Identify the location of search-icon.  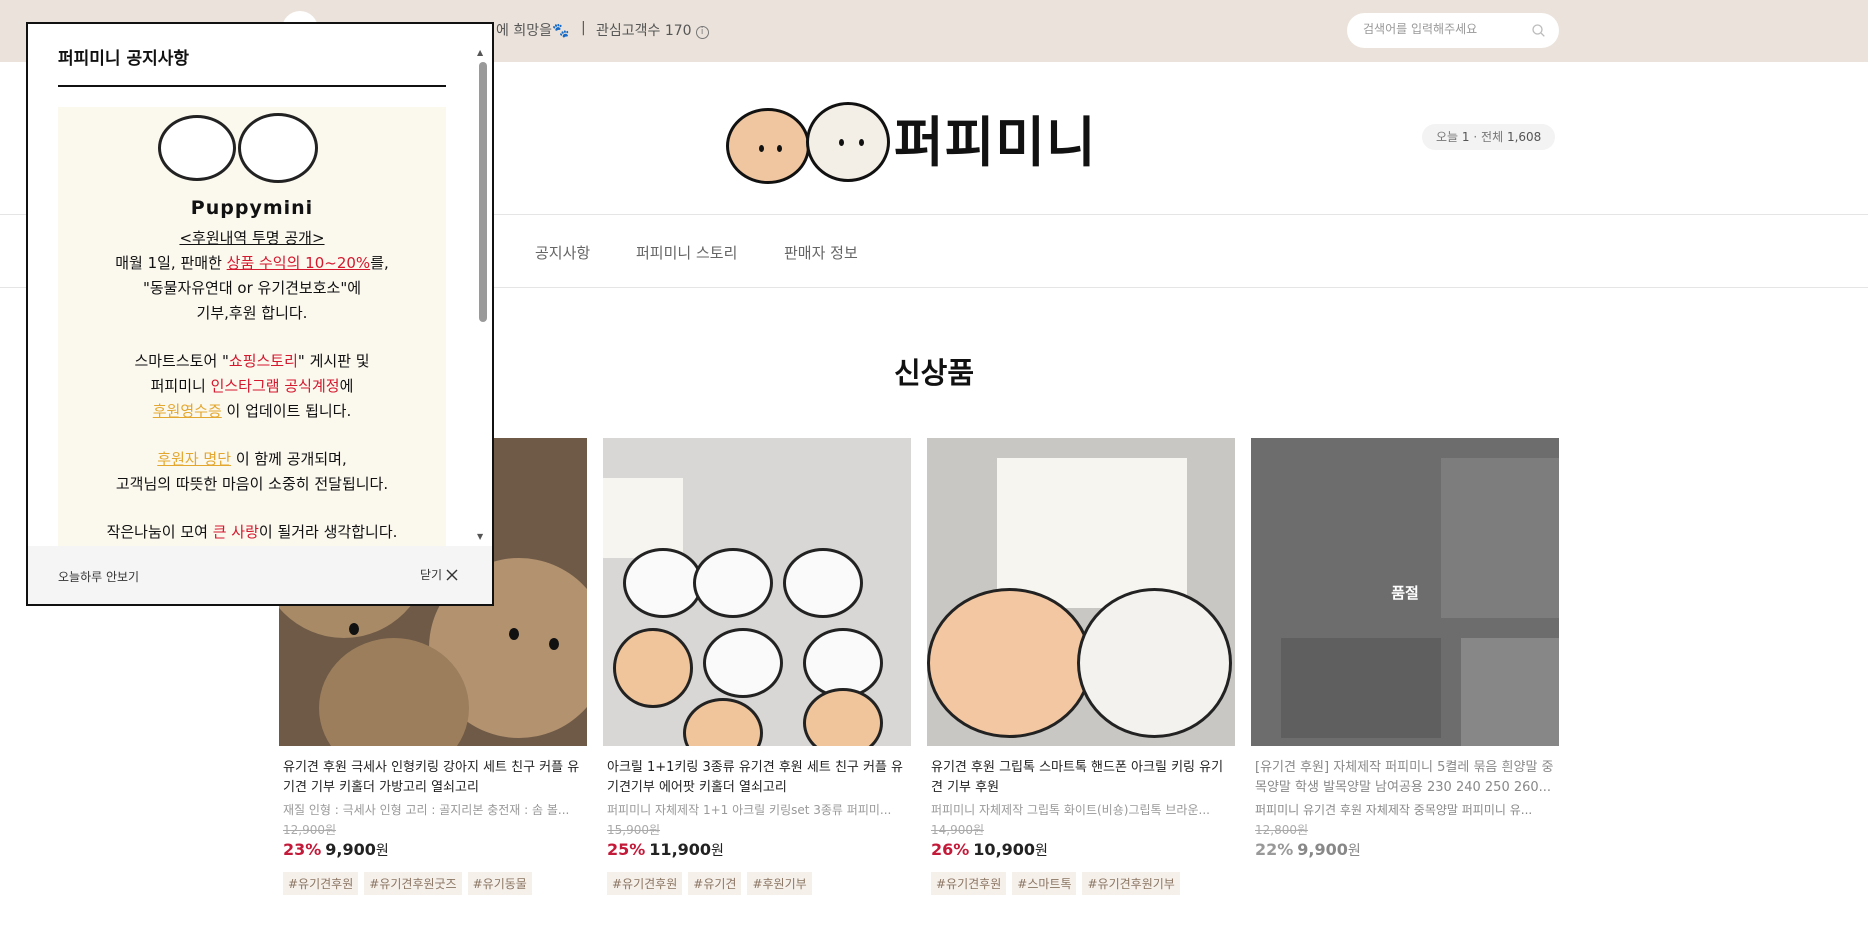
(1538, 30).